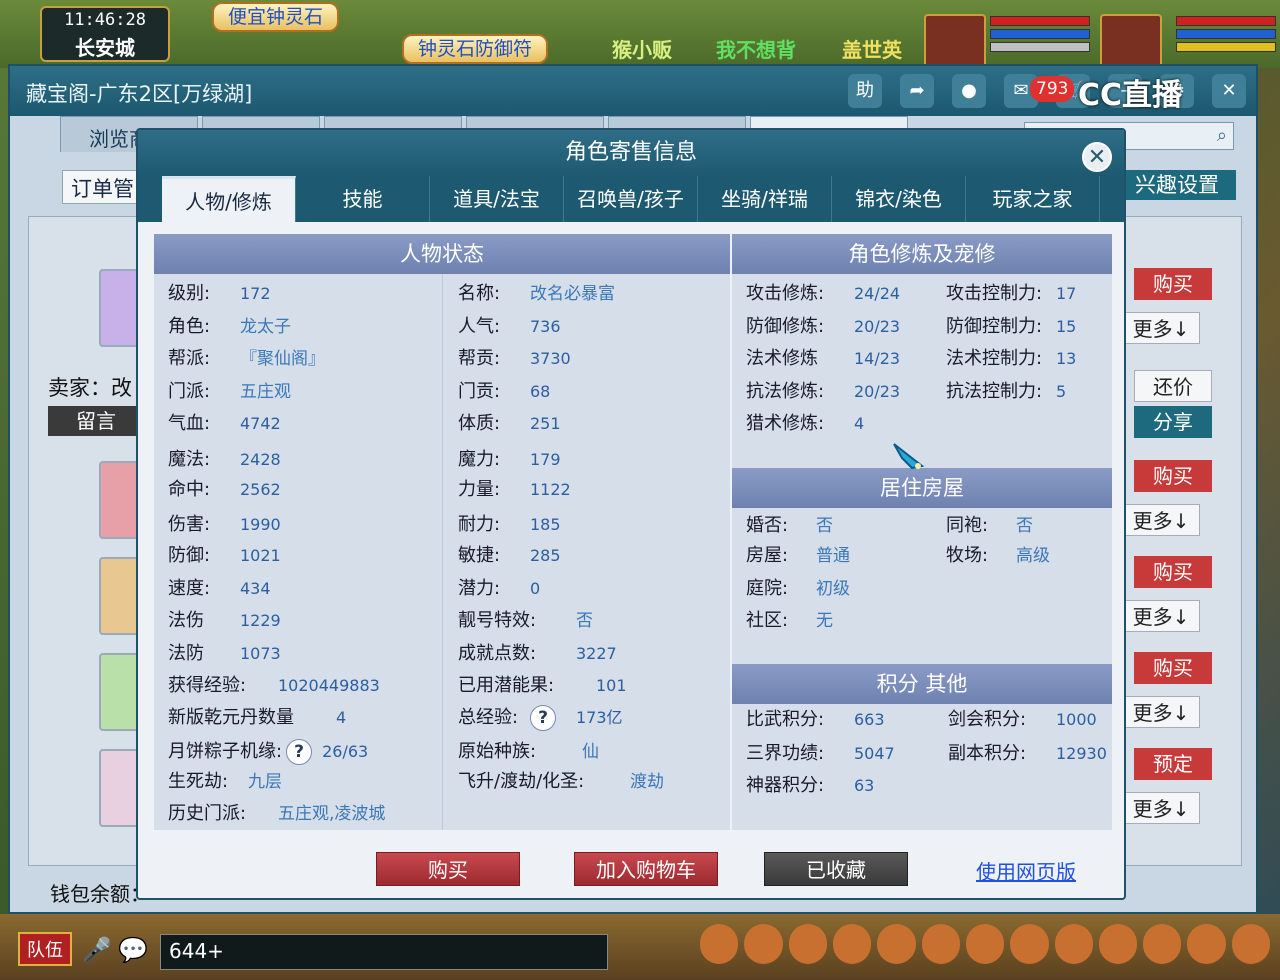 This screenshot has width=1280, height=980. What do you see at coordinates (1026, 870) in the screenshot?
I see `use-web-version-link: 使用网页版` at bounding box center [1026, 870].